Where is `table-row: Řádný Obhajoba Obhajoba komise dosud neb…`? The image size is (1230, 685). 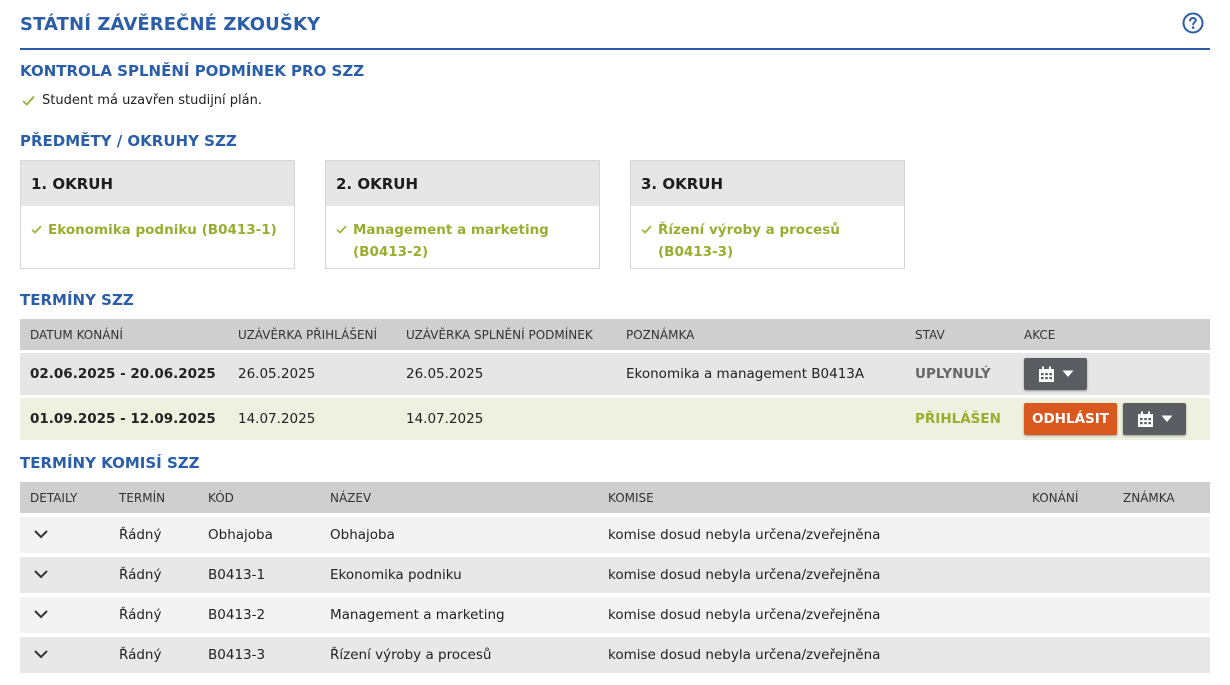
table-row: Řádný Obhajoba Obhajoba komise dosud neb… is located at coordinates (615, 535).